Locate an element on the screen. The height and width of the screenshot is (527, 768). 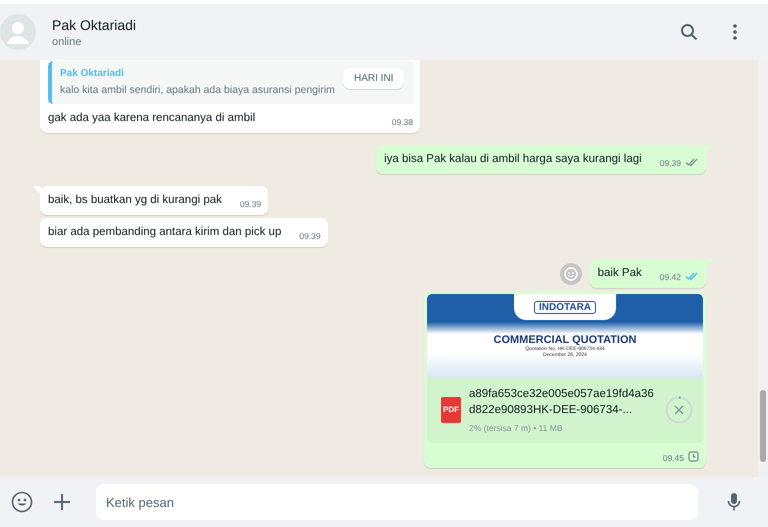
quote-text: kalo kita ambil sendiri, apakah ada biaya asuransi pengirim is located at coordinates (197, 90).